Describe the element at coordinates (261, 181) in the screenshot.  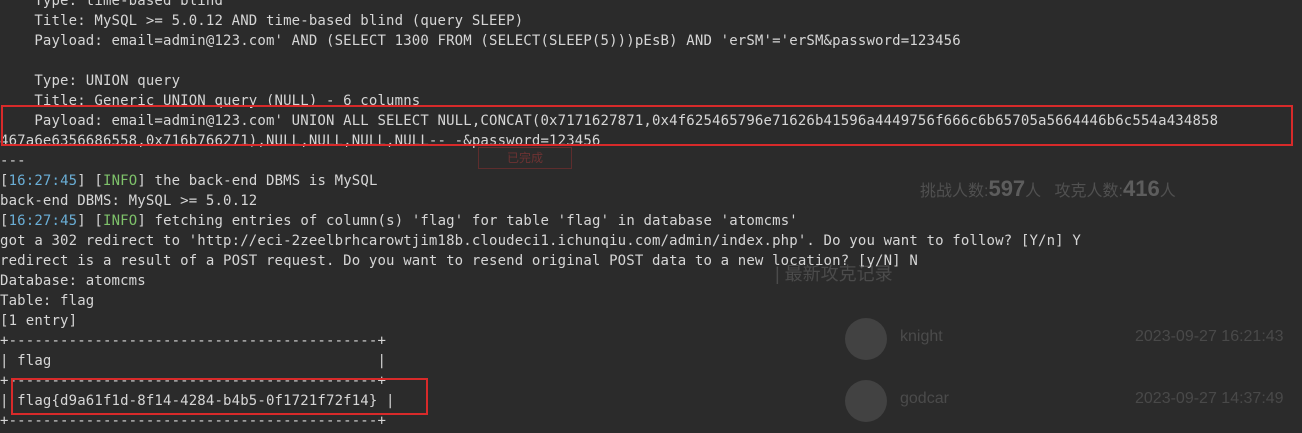
I see `log-message: the back-end DBMS is MySQL` at that location.